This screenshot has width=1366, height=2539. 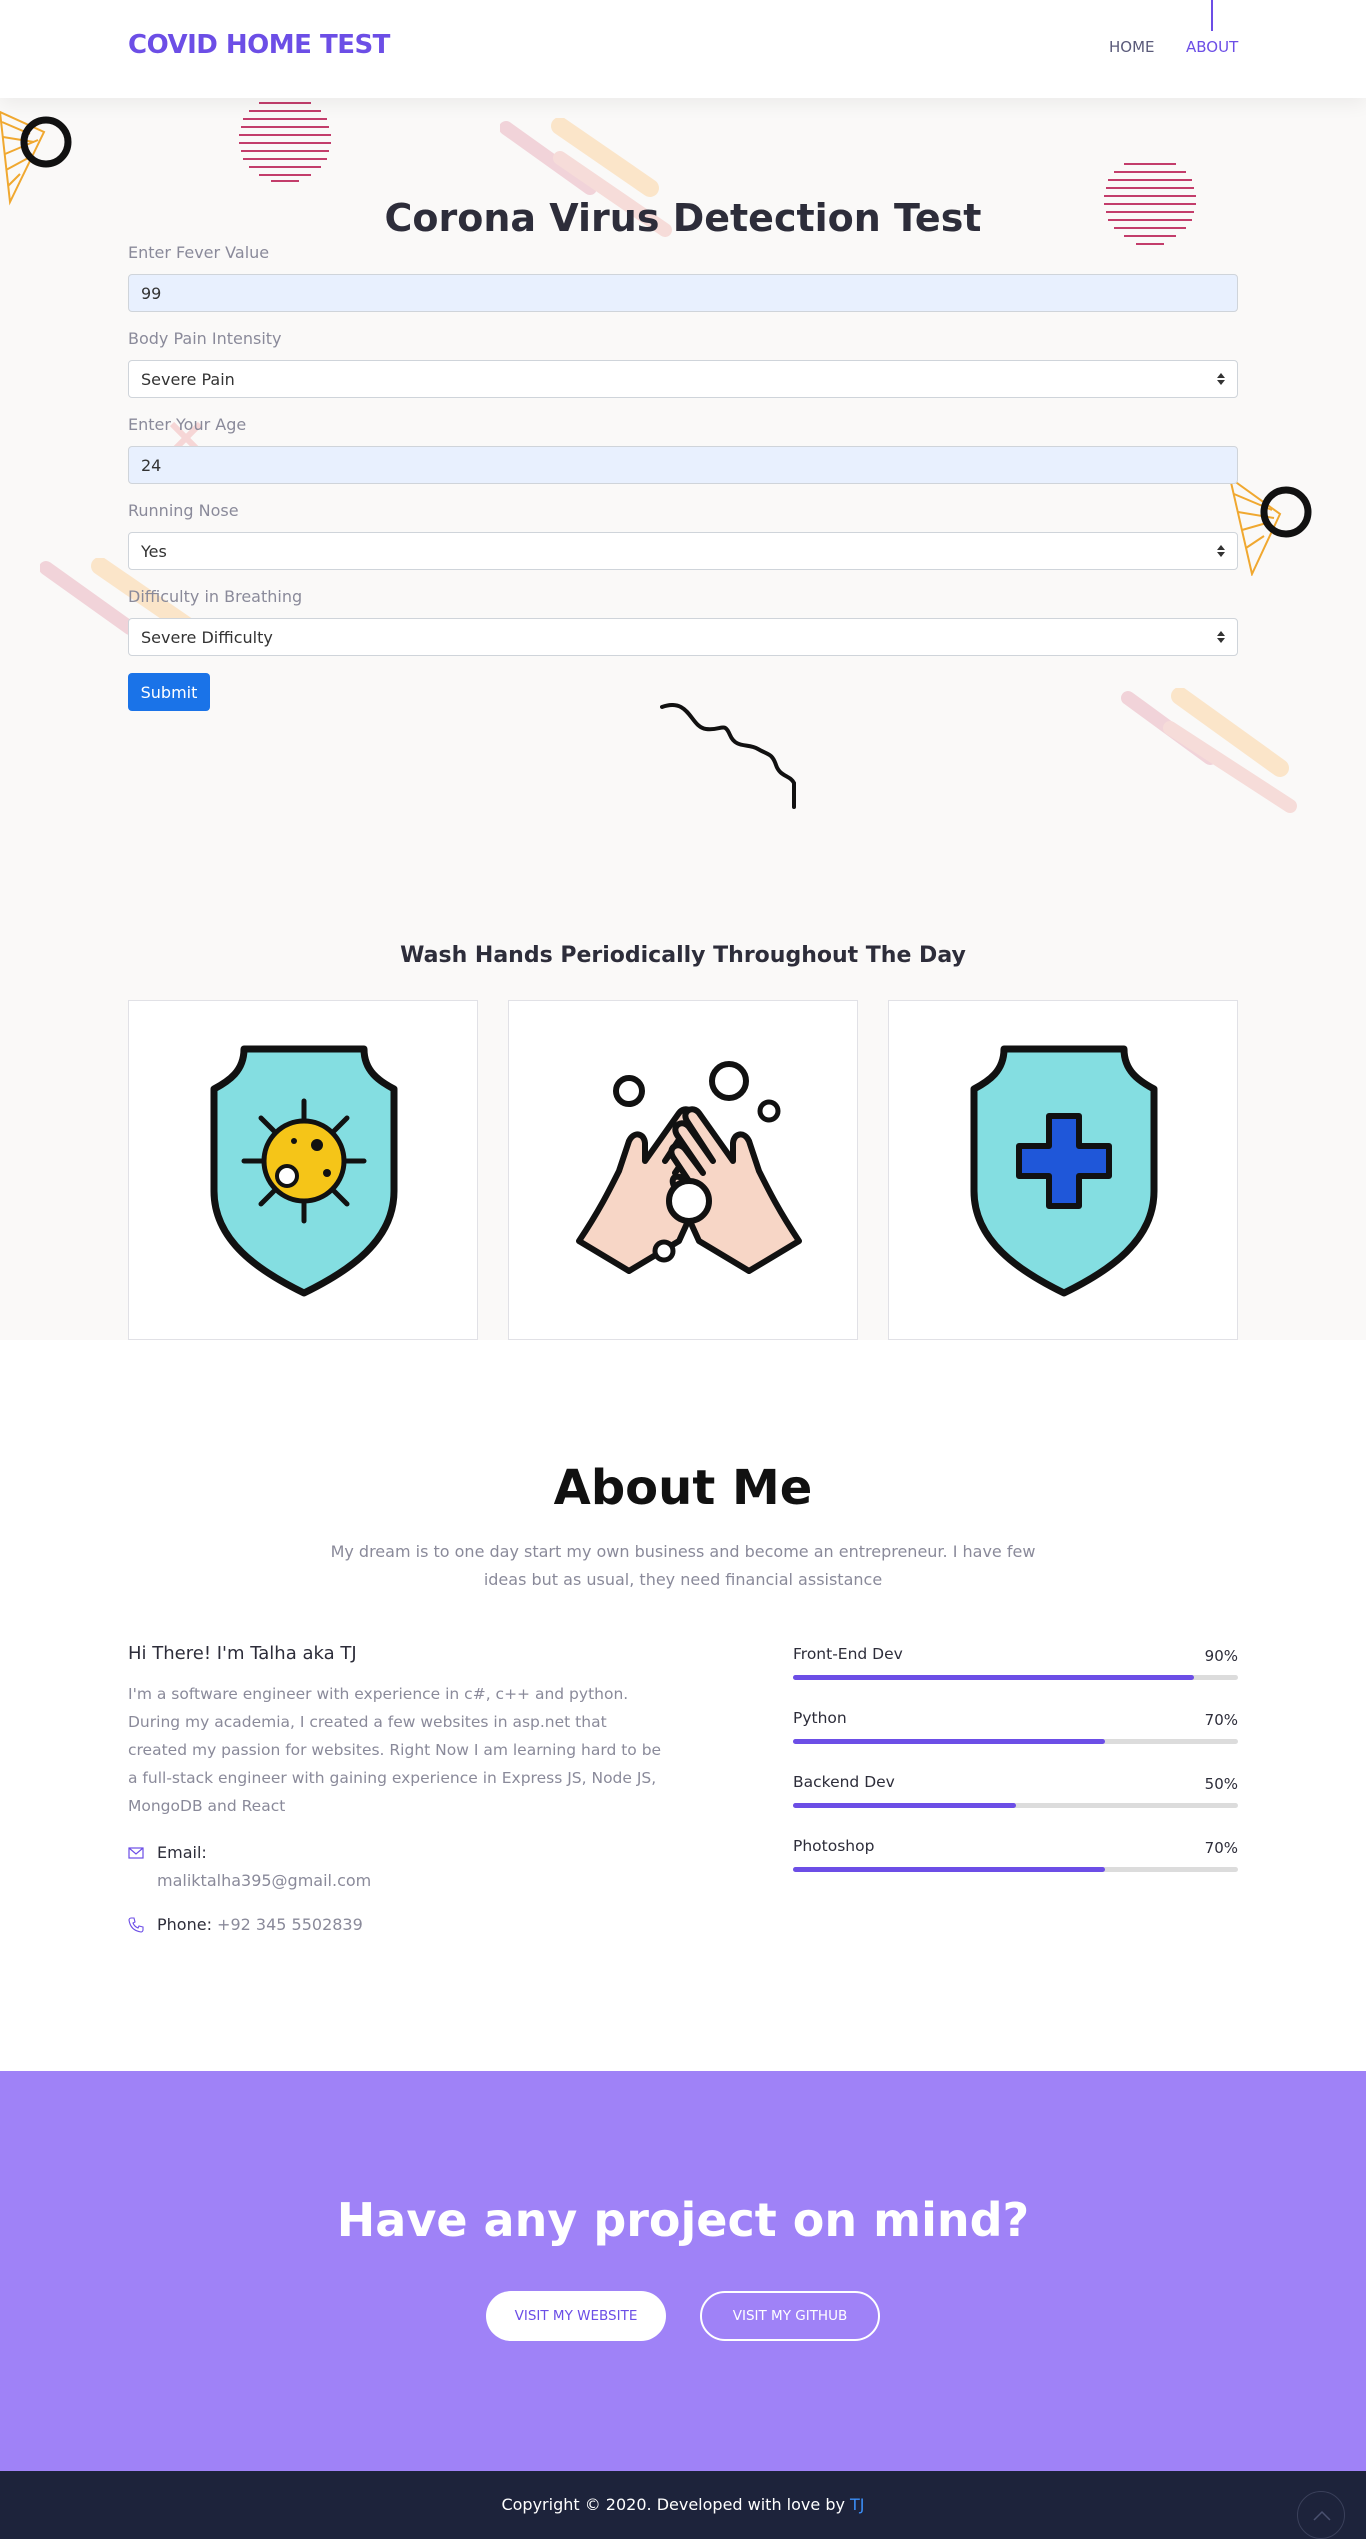 I want to click on fever-input: 99, so click(x=683, y=293).